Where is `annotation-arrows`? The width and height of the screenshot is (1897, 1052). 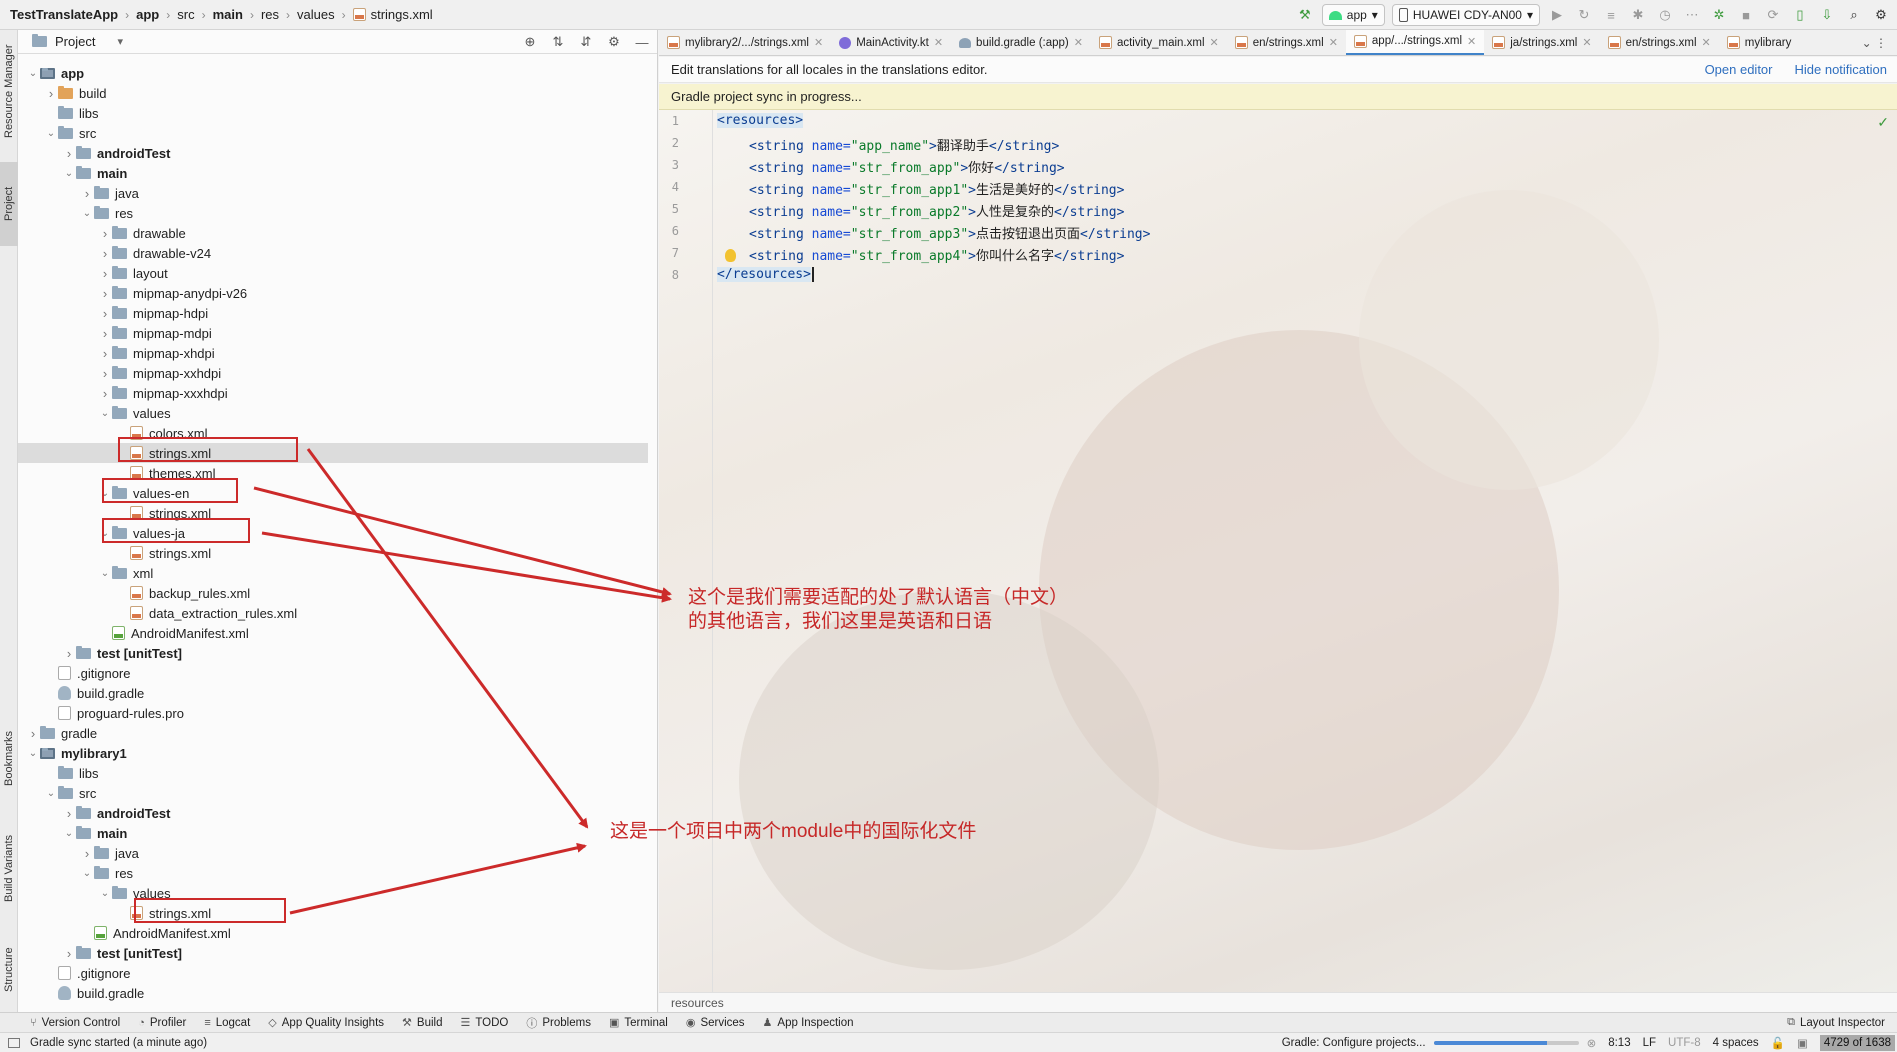
annotation-arrows is located at coordinates (462, 681).